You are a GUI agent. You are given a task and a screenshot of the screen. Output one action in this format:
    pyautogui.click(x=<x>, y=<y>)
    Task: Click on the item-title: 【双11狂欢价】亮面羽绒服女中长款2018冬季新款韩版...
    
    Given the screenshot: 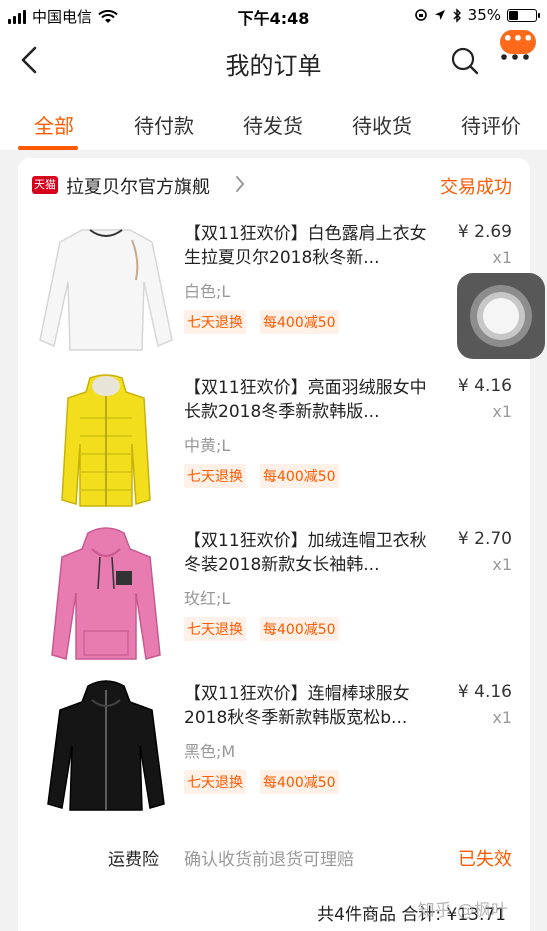 What is the action you would take?
    pyautogui.click(x=308, y=400)
    